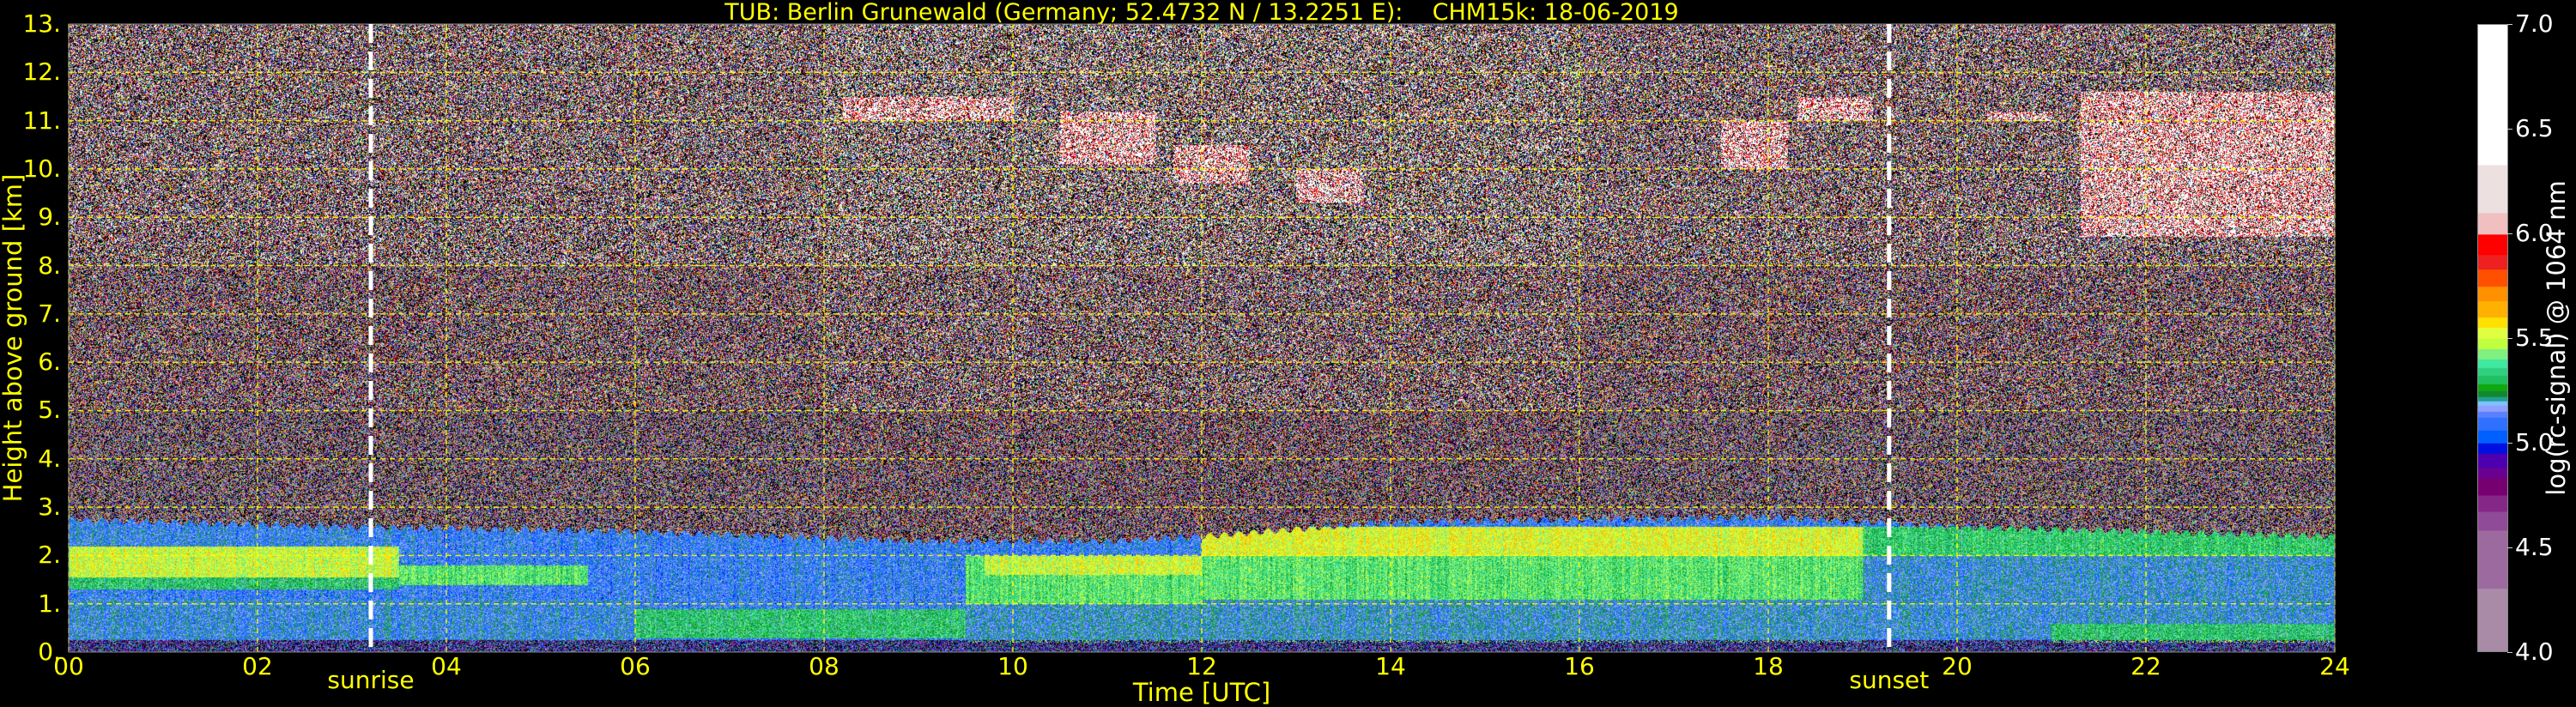  What do you see at coordinates (41, 24) in the screenshot?
I see `y-tick-label: 13.` at bounding box center [41, 24].